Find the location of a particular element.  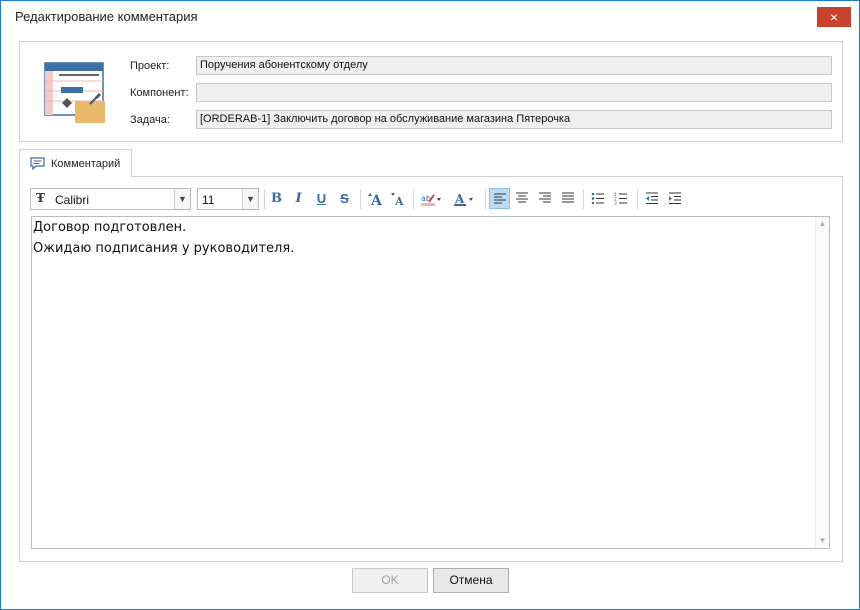

increase-indent-button is located at coordinates (675, 198).